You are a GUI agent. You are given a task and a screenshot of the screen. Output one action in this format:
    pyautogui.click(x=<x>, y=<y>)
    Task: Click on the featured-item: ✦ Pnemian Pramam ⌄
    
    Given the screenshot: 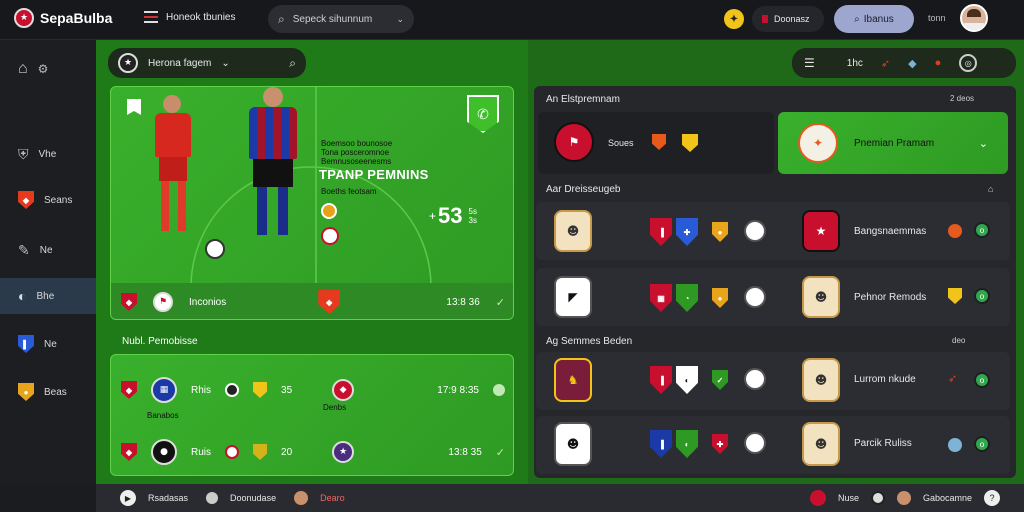 What is the action you would take?
    pyautogui.click(x=893, y=143)
    